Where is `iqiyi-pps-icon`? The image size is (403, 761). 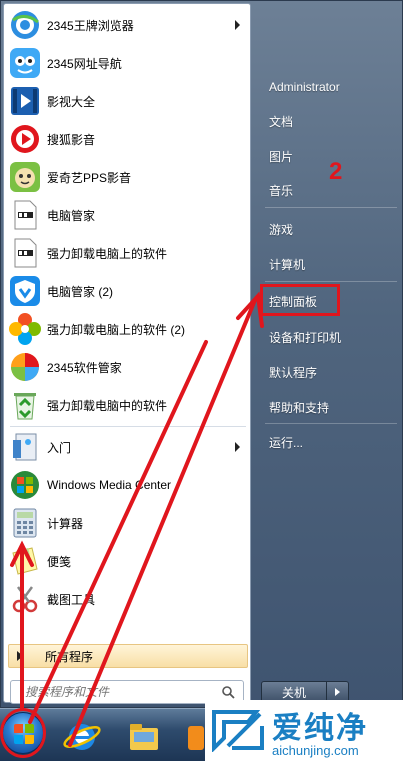 iqiyi-pps-icon is located at coordinates (25, 177).